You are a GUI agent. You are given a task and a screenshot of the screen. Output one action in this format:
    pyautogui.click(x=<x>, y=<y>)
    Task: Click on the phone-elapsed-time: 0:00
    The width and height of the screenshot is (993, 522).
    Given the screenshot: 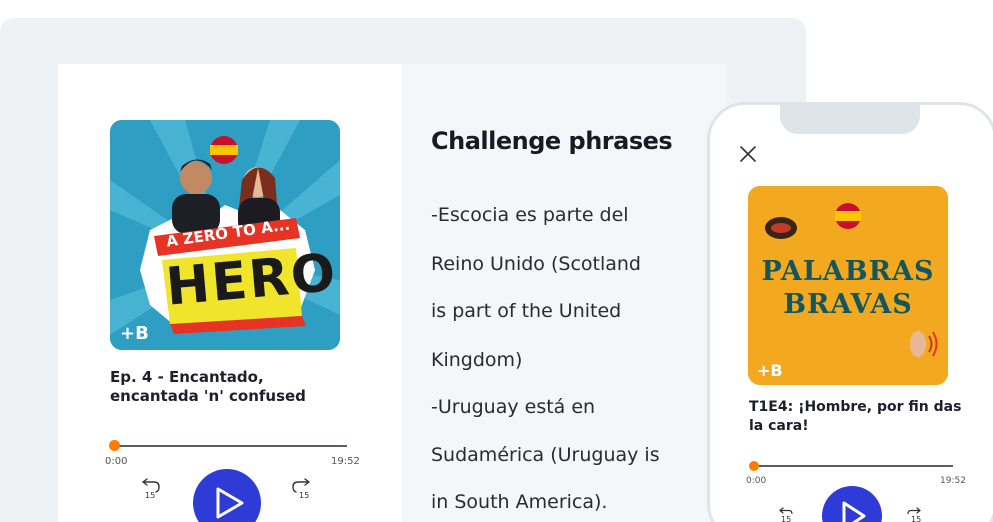 What is the action you would take?
    pyautogui.click(x=756, y=481)
    